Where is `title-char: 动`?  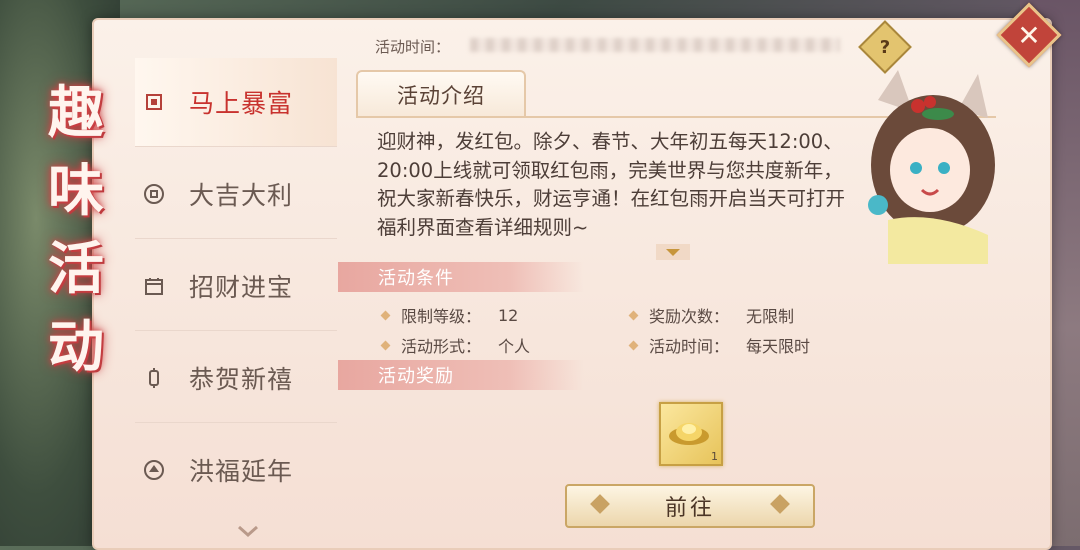
title-char: 动 is located at coordinates (76, 347).